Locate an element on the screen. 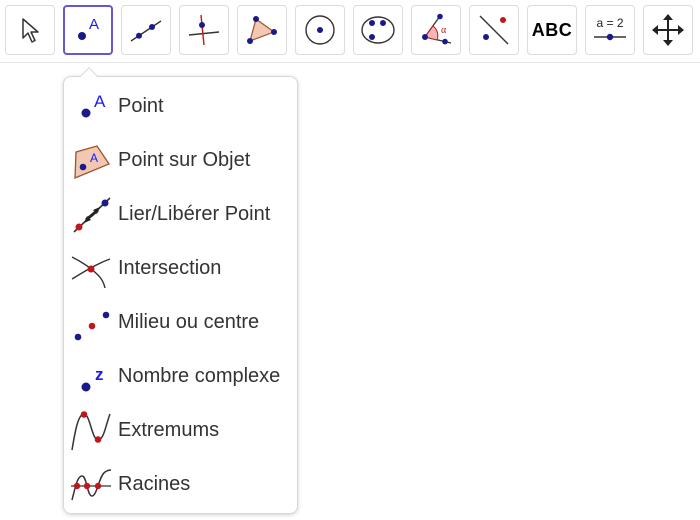 This screenshot has width=700, height=520. perpendicular-line-tool-icon is located at coordinates (204, 30).